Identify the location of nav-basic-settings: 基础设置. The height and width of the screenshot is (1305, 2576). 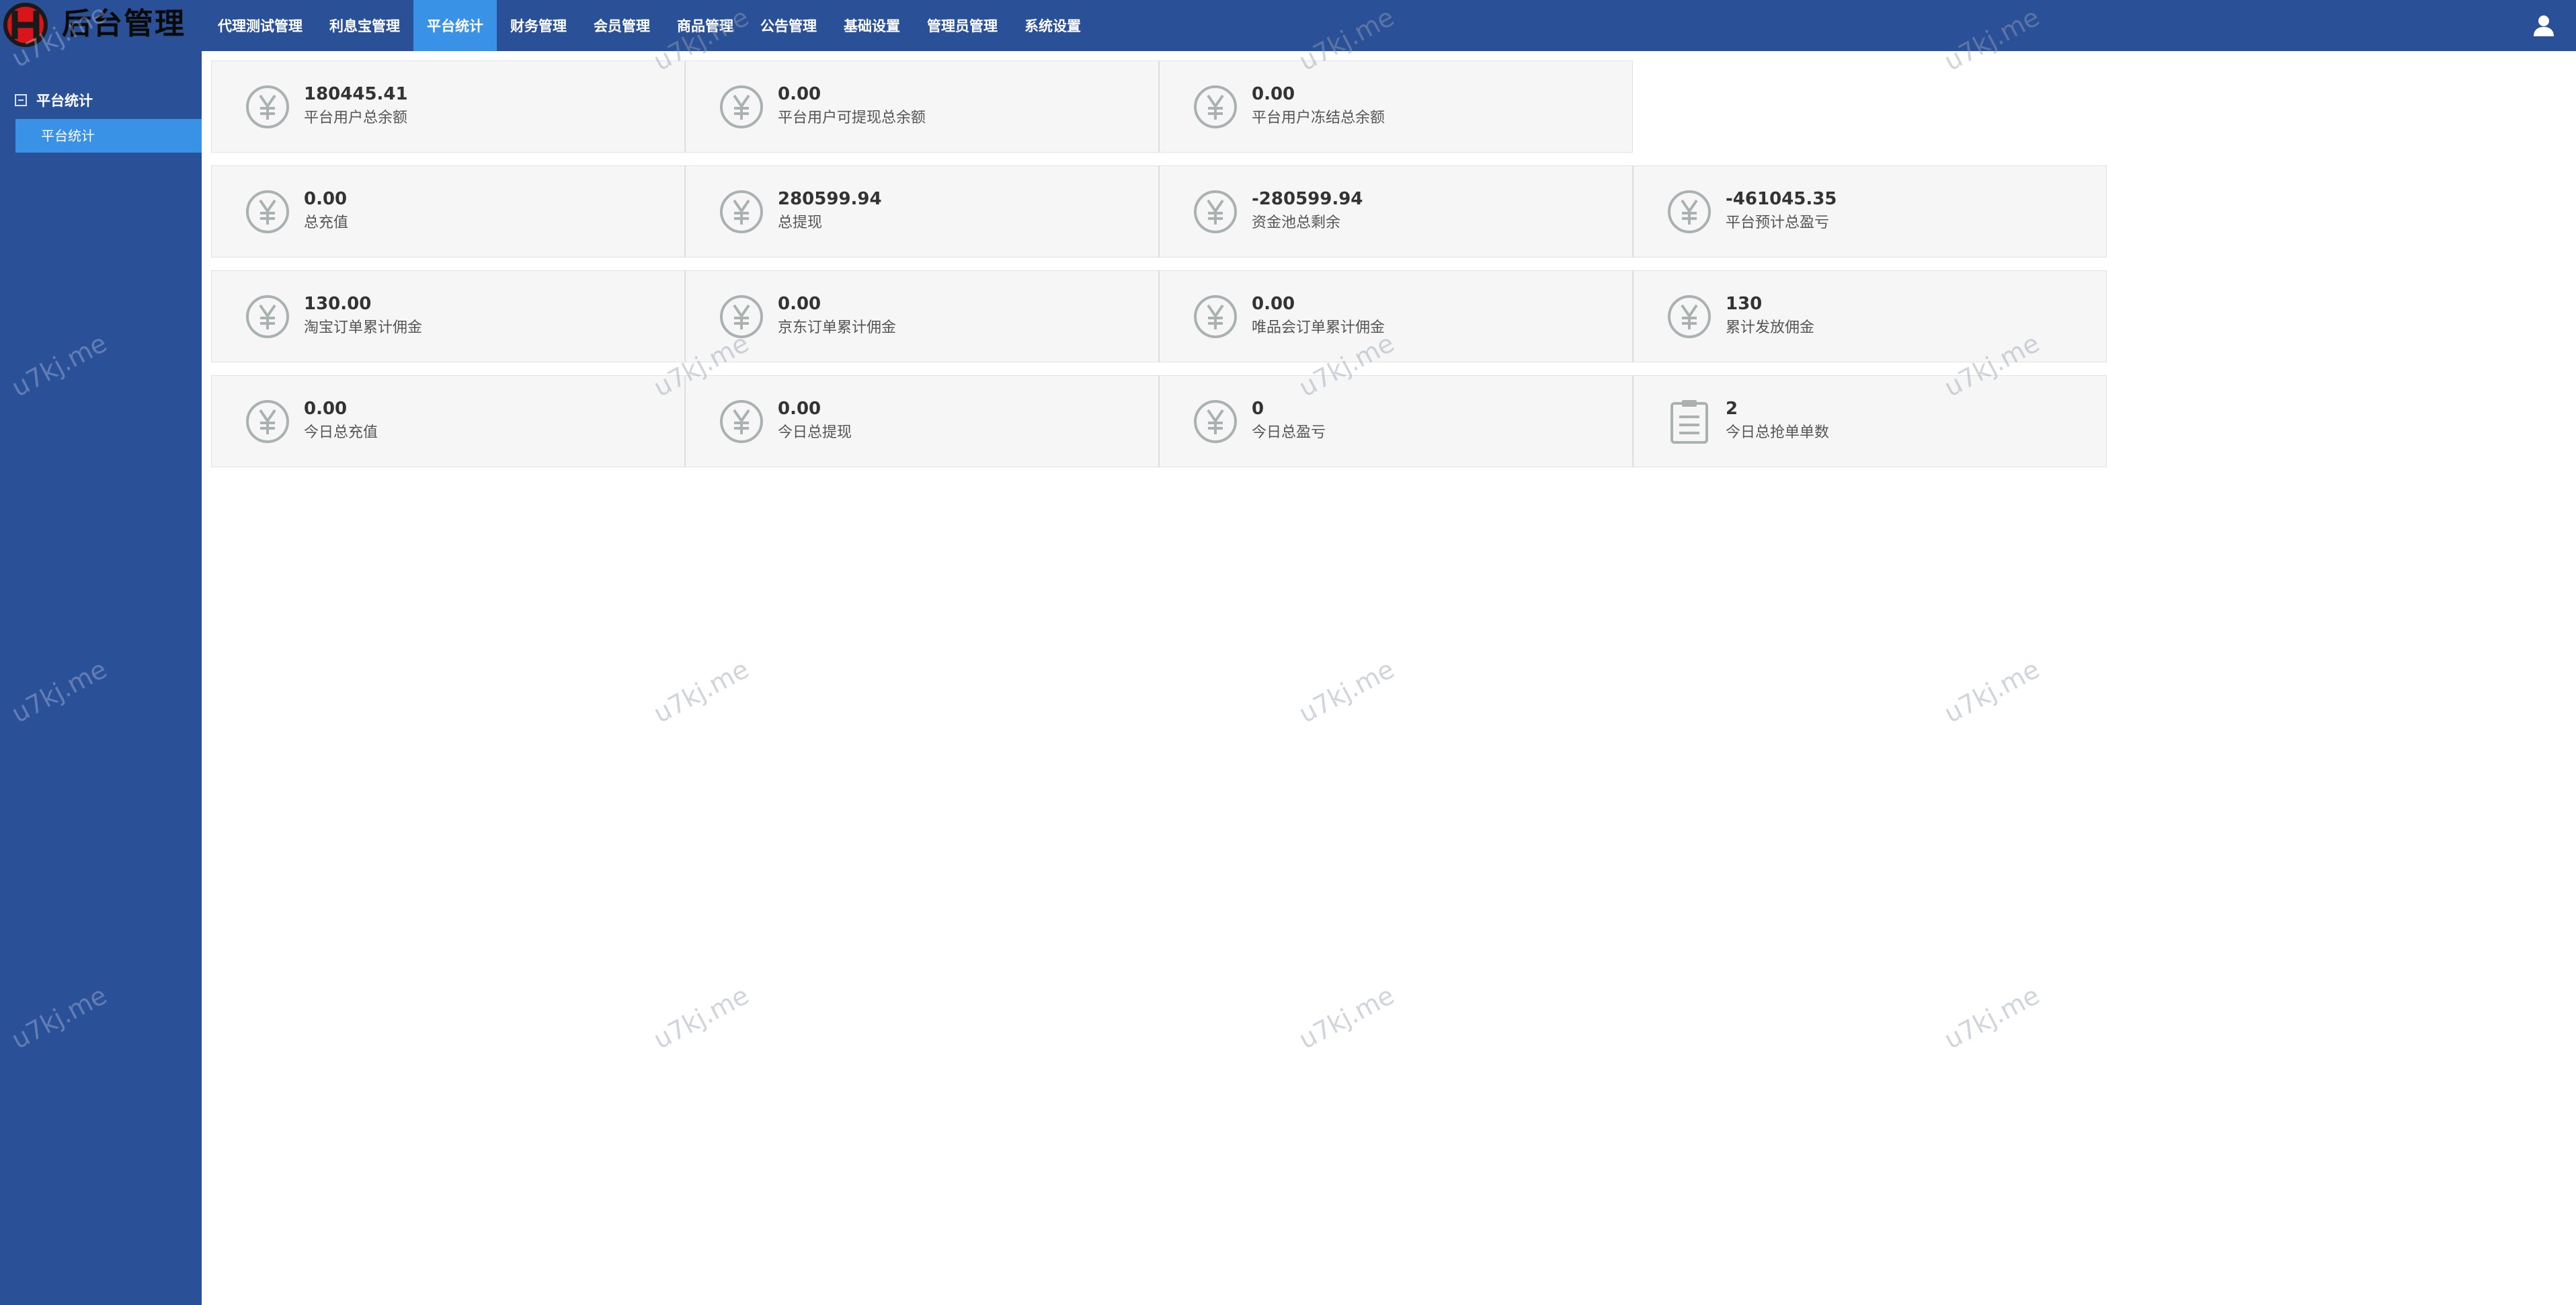
(872, 25).